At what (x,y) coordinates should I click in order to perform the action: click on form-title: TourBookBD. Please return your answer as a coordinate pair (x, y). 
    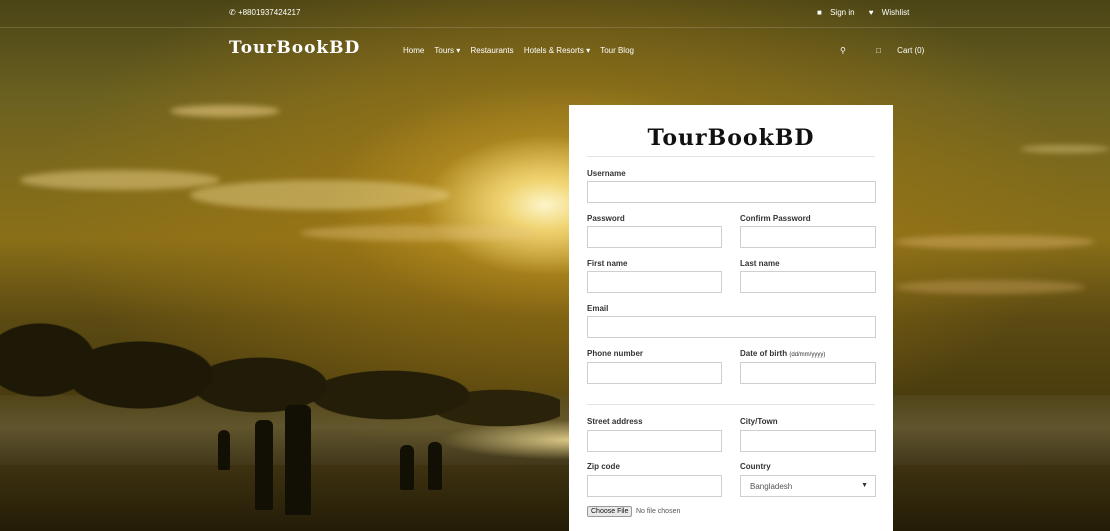
    Looking at the image, I should click on (731, 138).